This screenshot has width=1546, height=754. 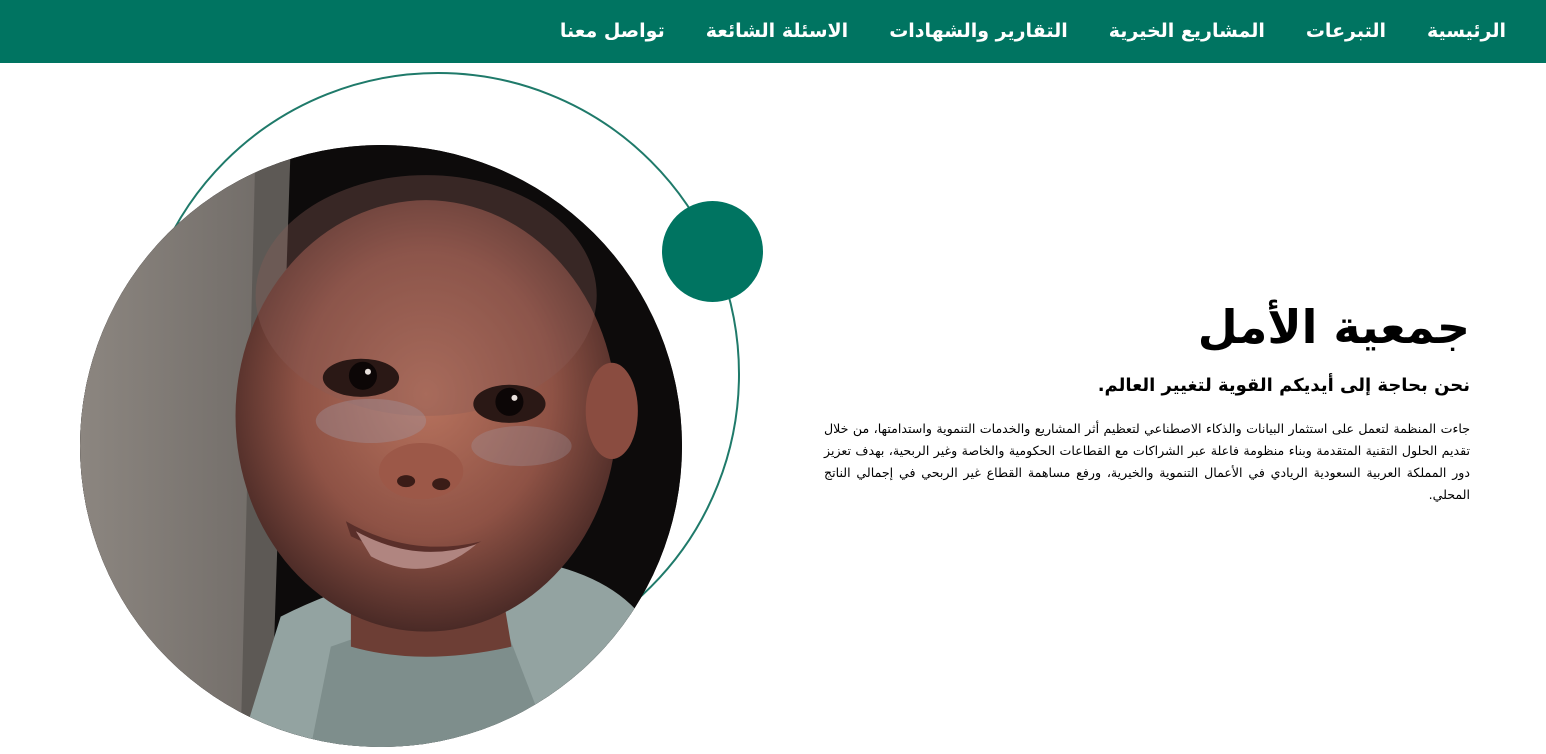 What do you see at coordinates (712, 251) in the screenshot?
I see `decor-accent-circle` at bounding box center [712, 251].